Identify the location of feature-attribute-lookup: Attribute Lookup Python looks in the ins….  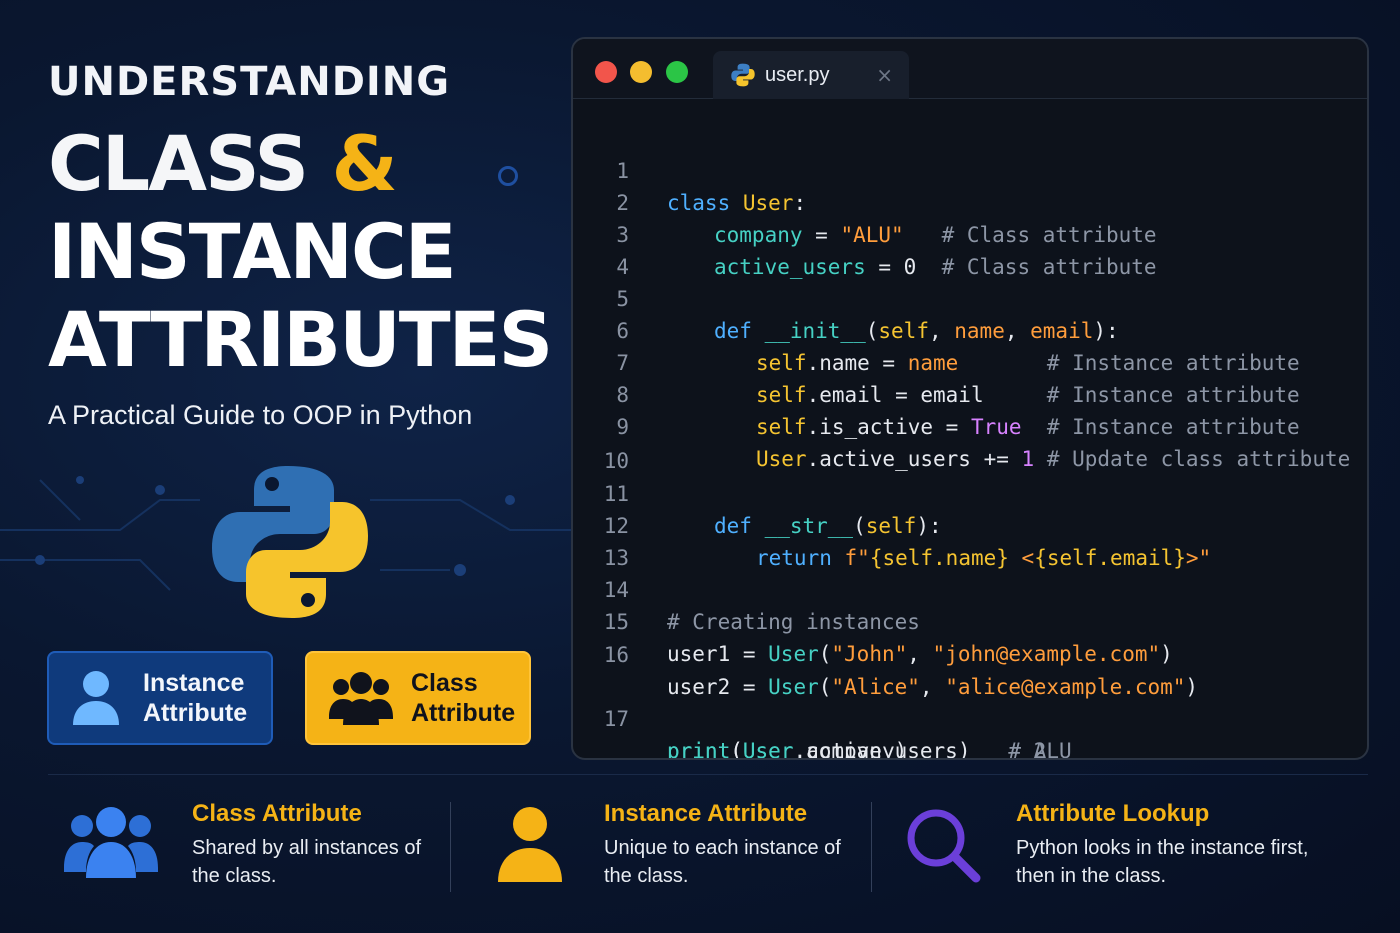
(1181, 850).